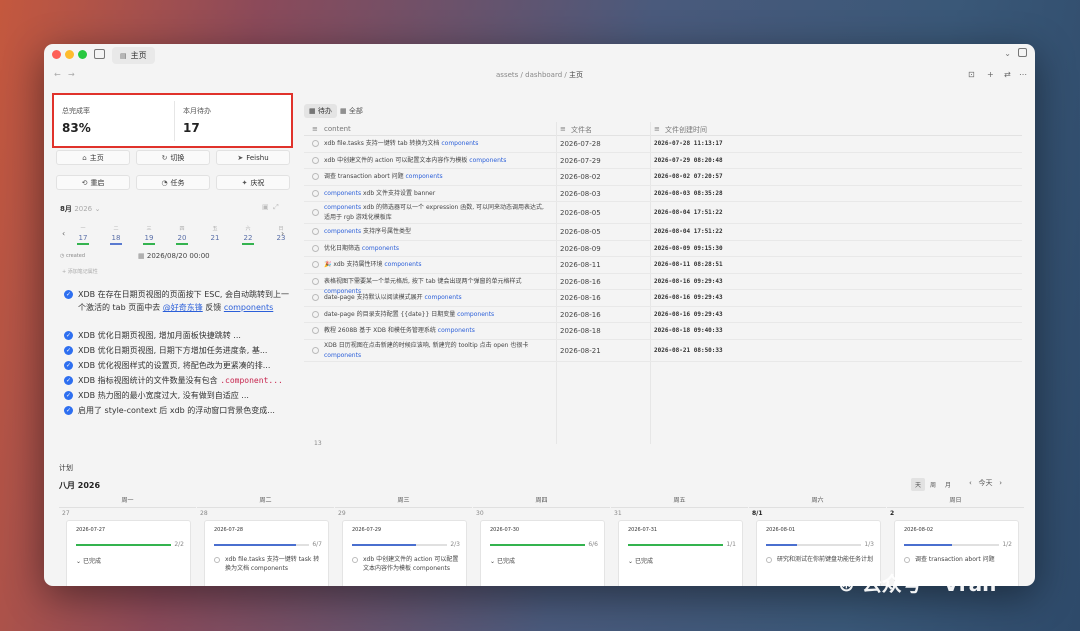 Image resolution: width=1080 pixels, height=631 pixels. I want to click on file-name-link: 2026-07-28, so click(580, 144).